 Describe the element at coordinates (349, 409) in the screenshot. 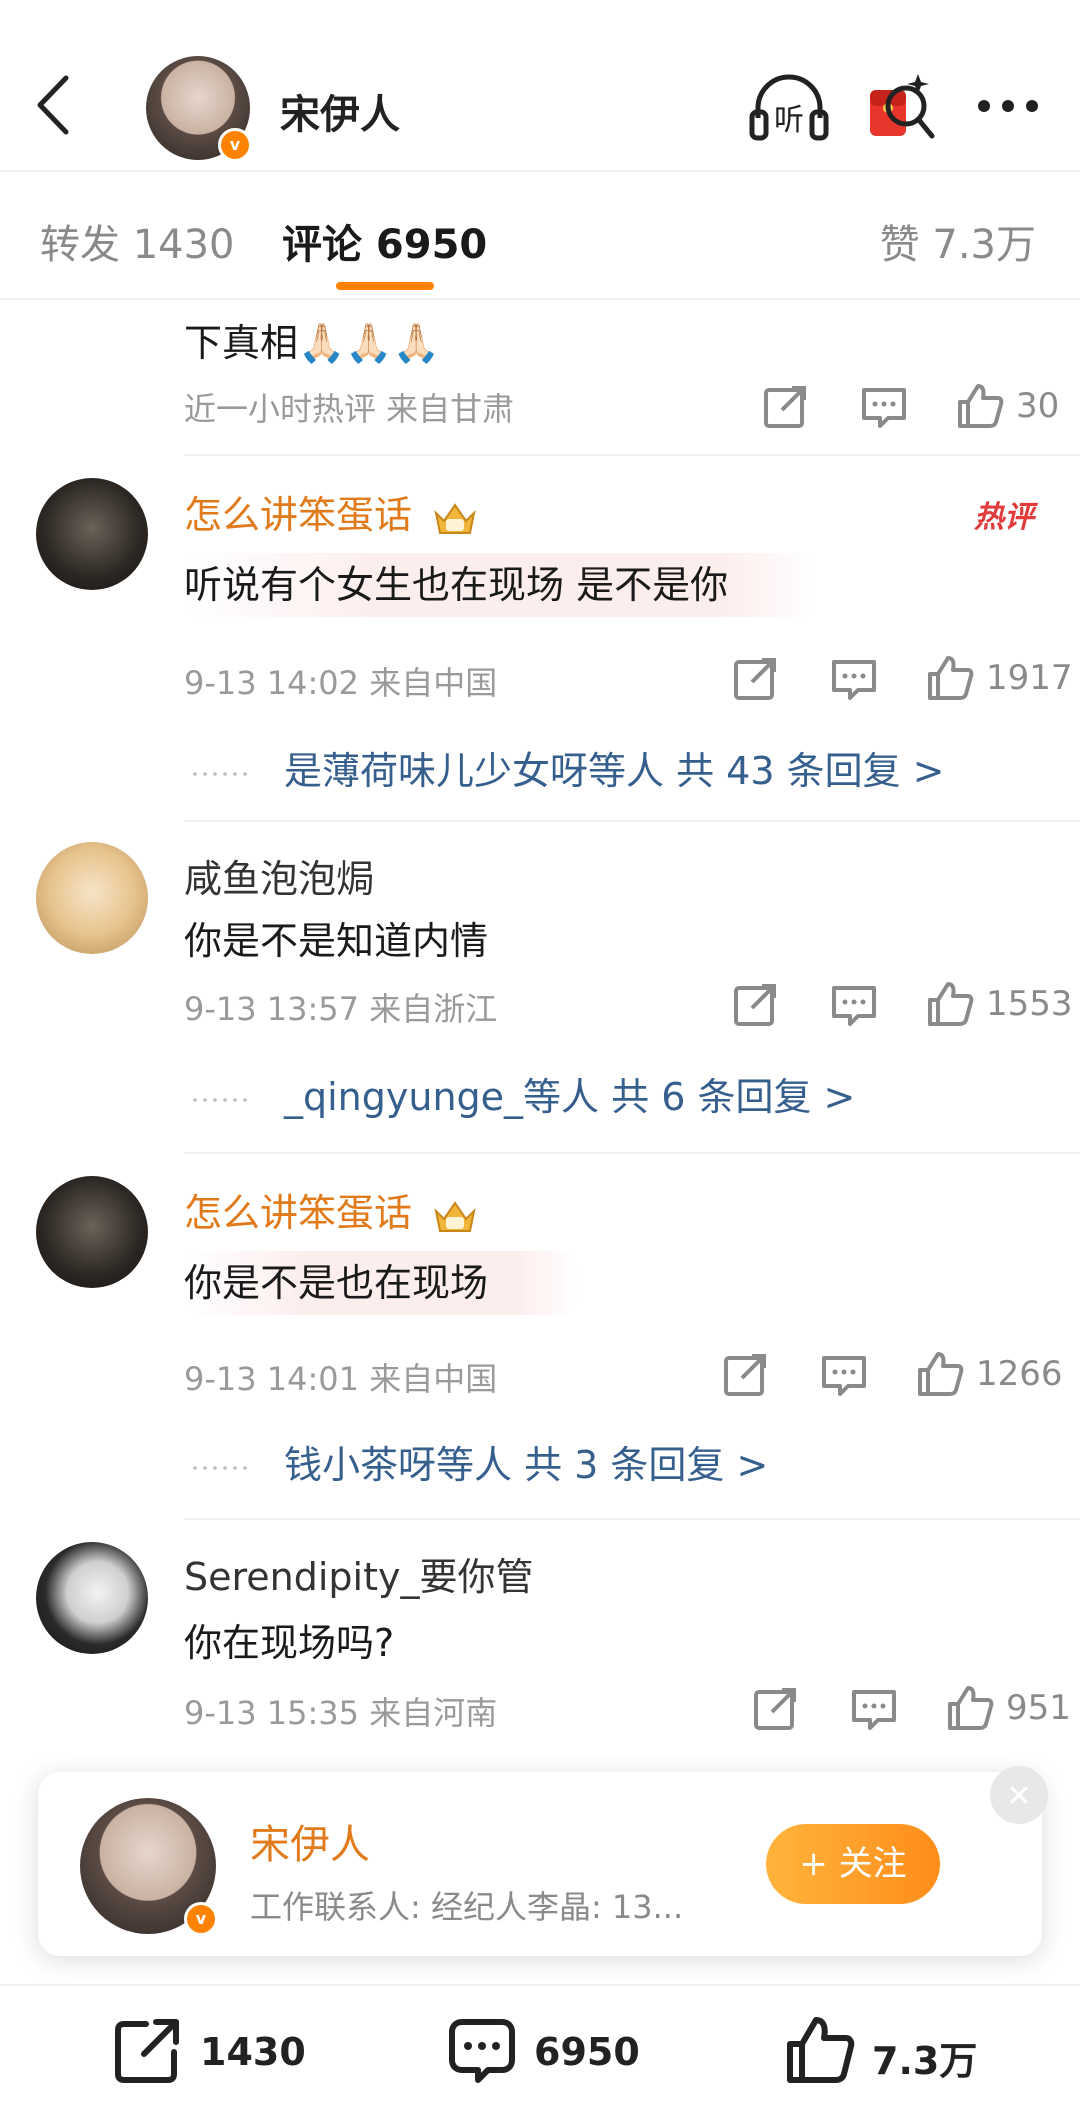

I see `comment-meta: 近一小时热评 来自甘肃` at that location.